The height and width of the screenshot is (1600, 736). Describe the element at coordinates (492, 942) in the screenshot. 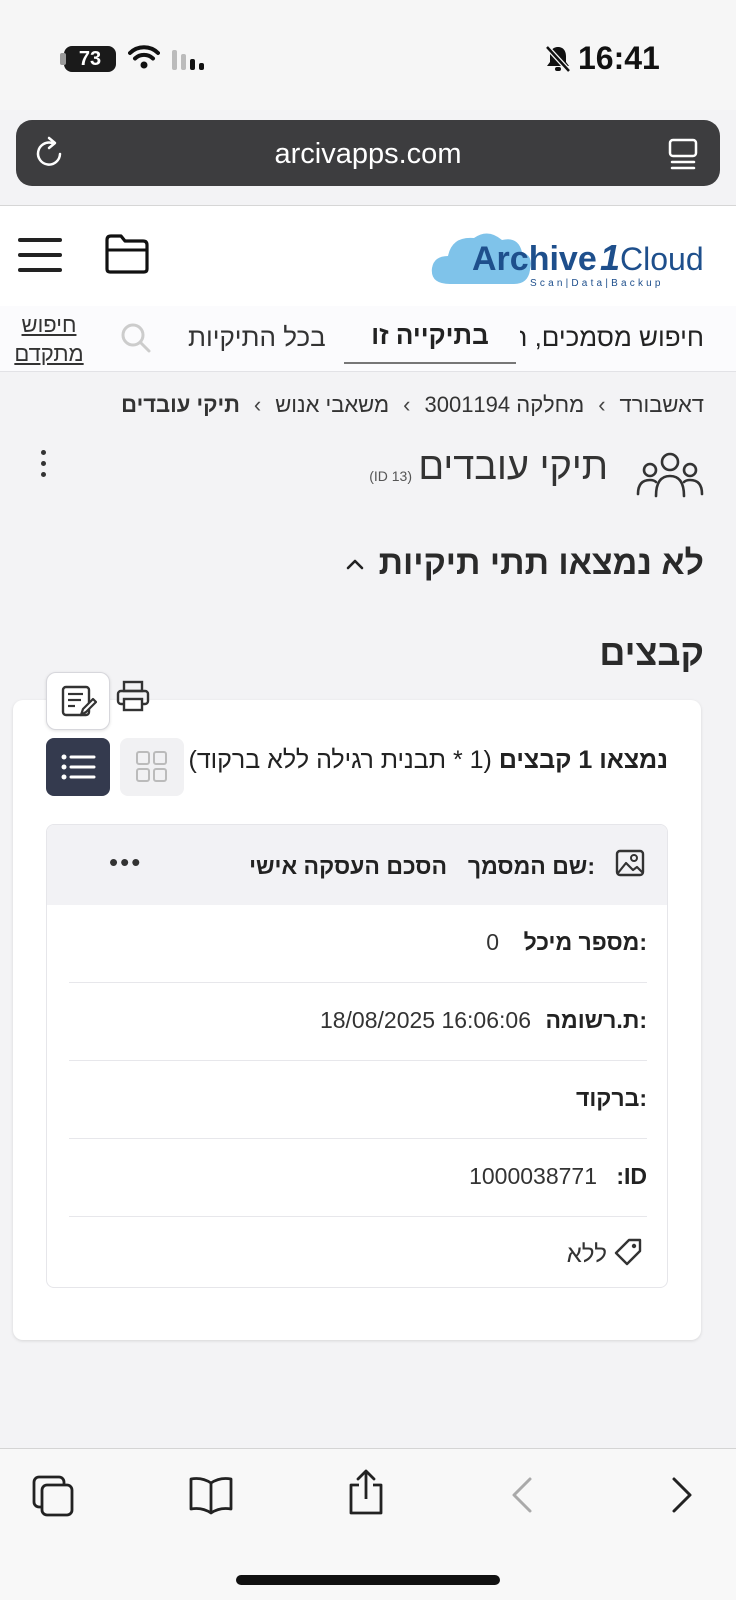

I see `field-value: 0` at that location.